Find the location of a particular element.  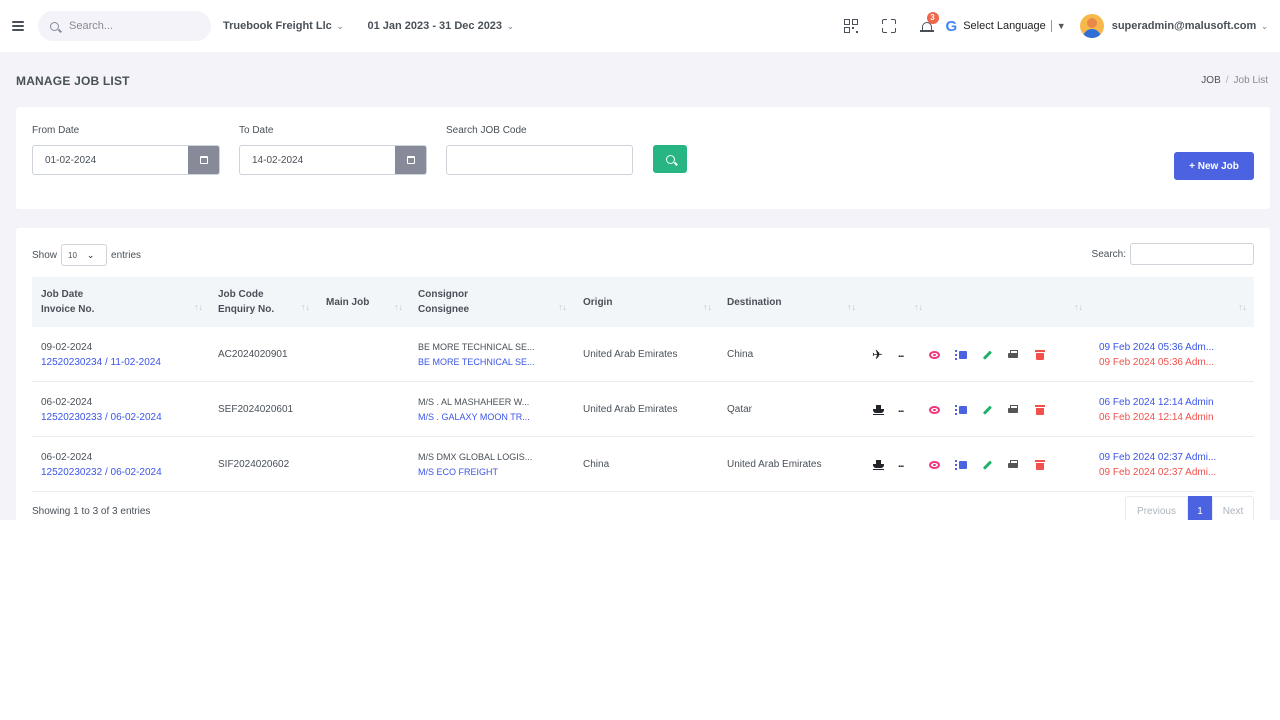

destination-cell: China is located at coordinates (740, 354).